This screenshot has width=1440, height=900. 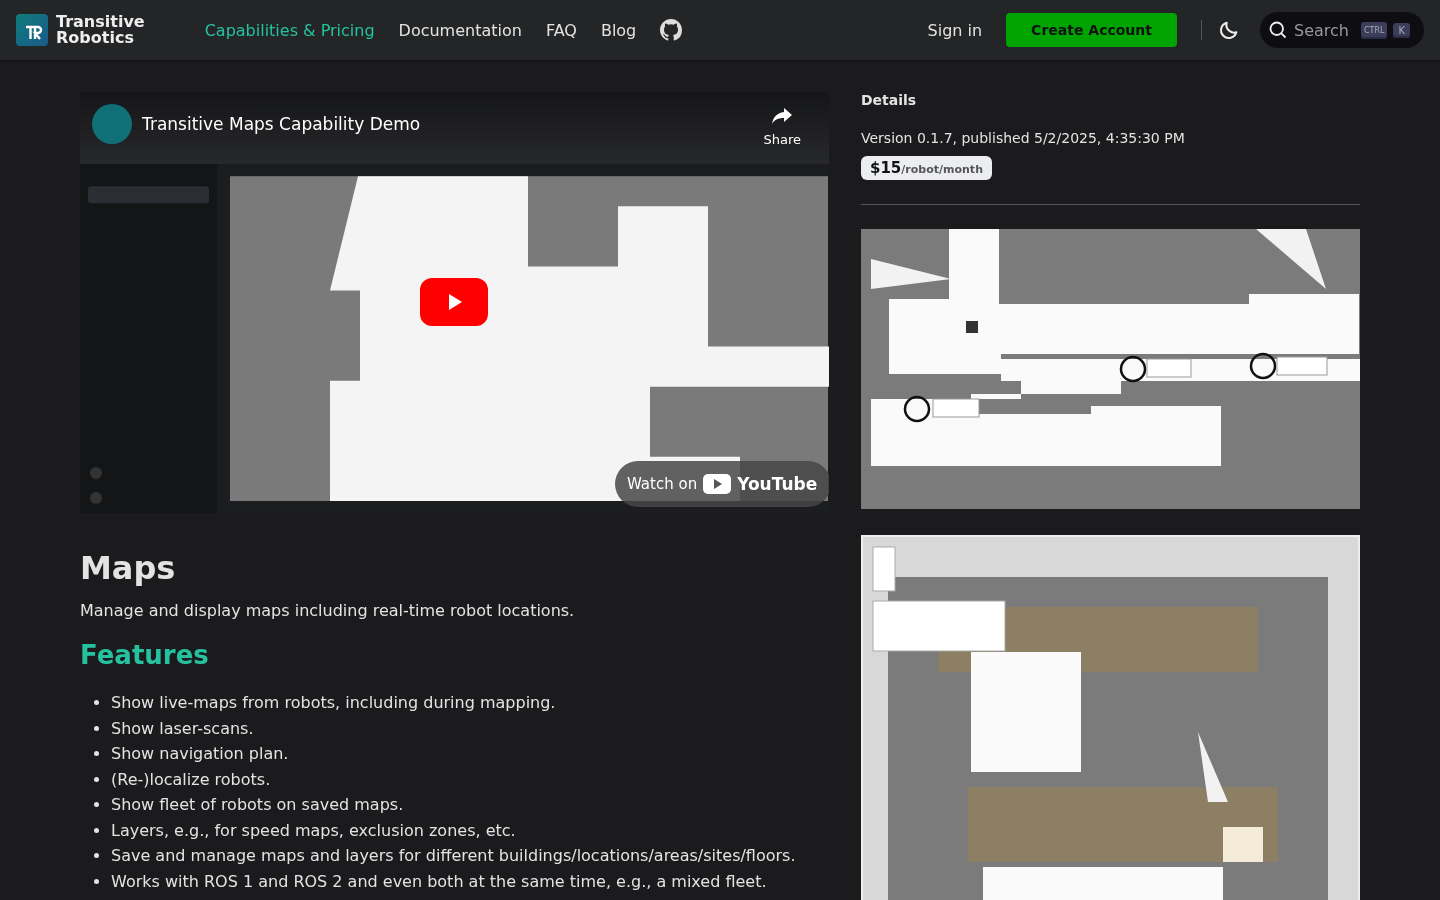 What do you see at coordinates (145, 655) in the screenshot?
I see `features-heading: Features` at bounding box center [145, 655].